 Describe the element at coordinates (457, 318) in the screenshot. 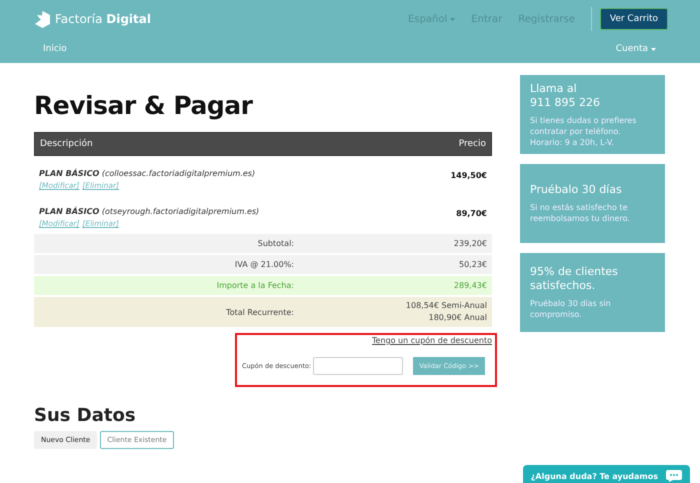

I see `summary-value: 180,90€ Anual` at that location.